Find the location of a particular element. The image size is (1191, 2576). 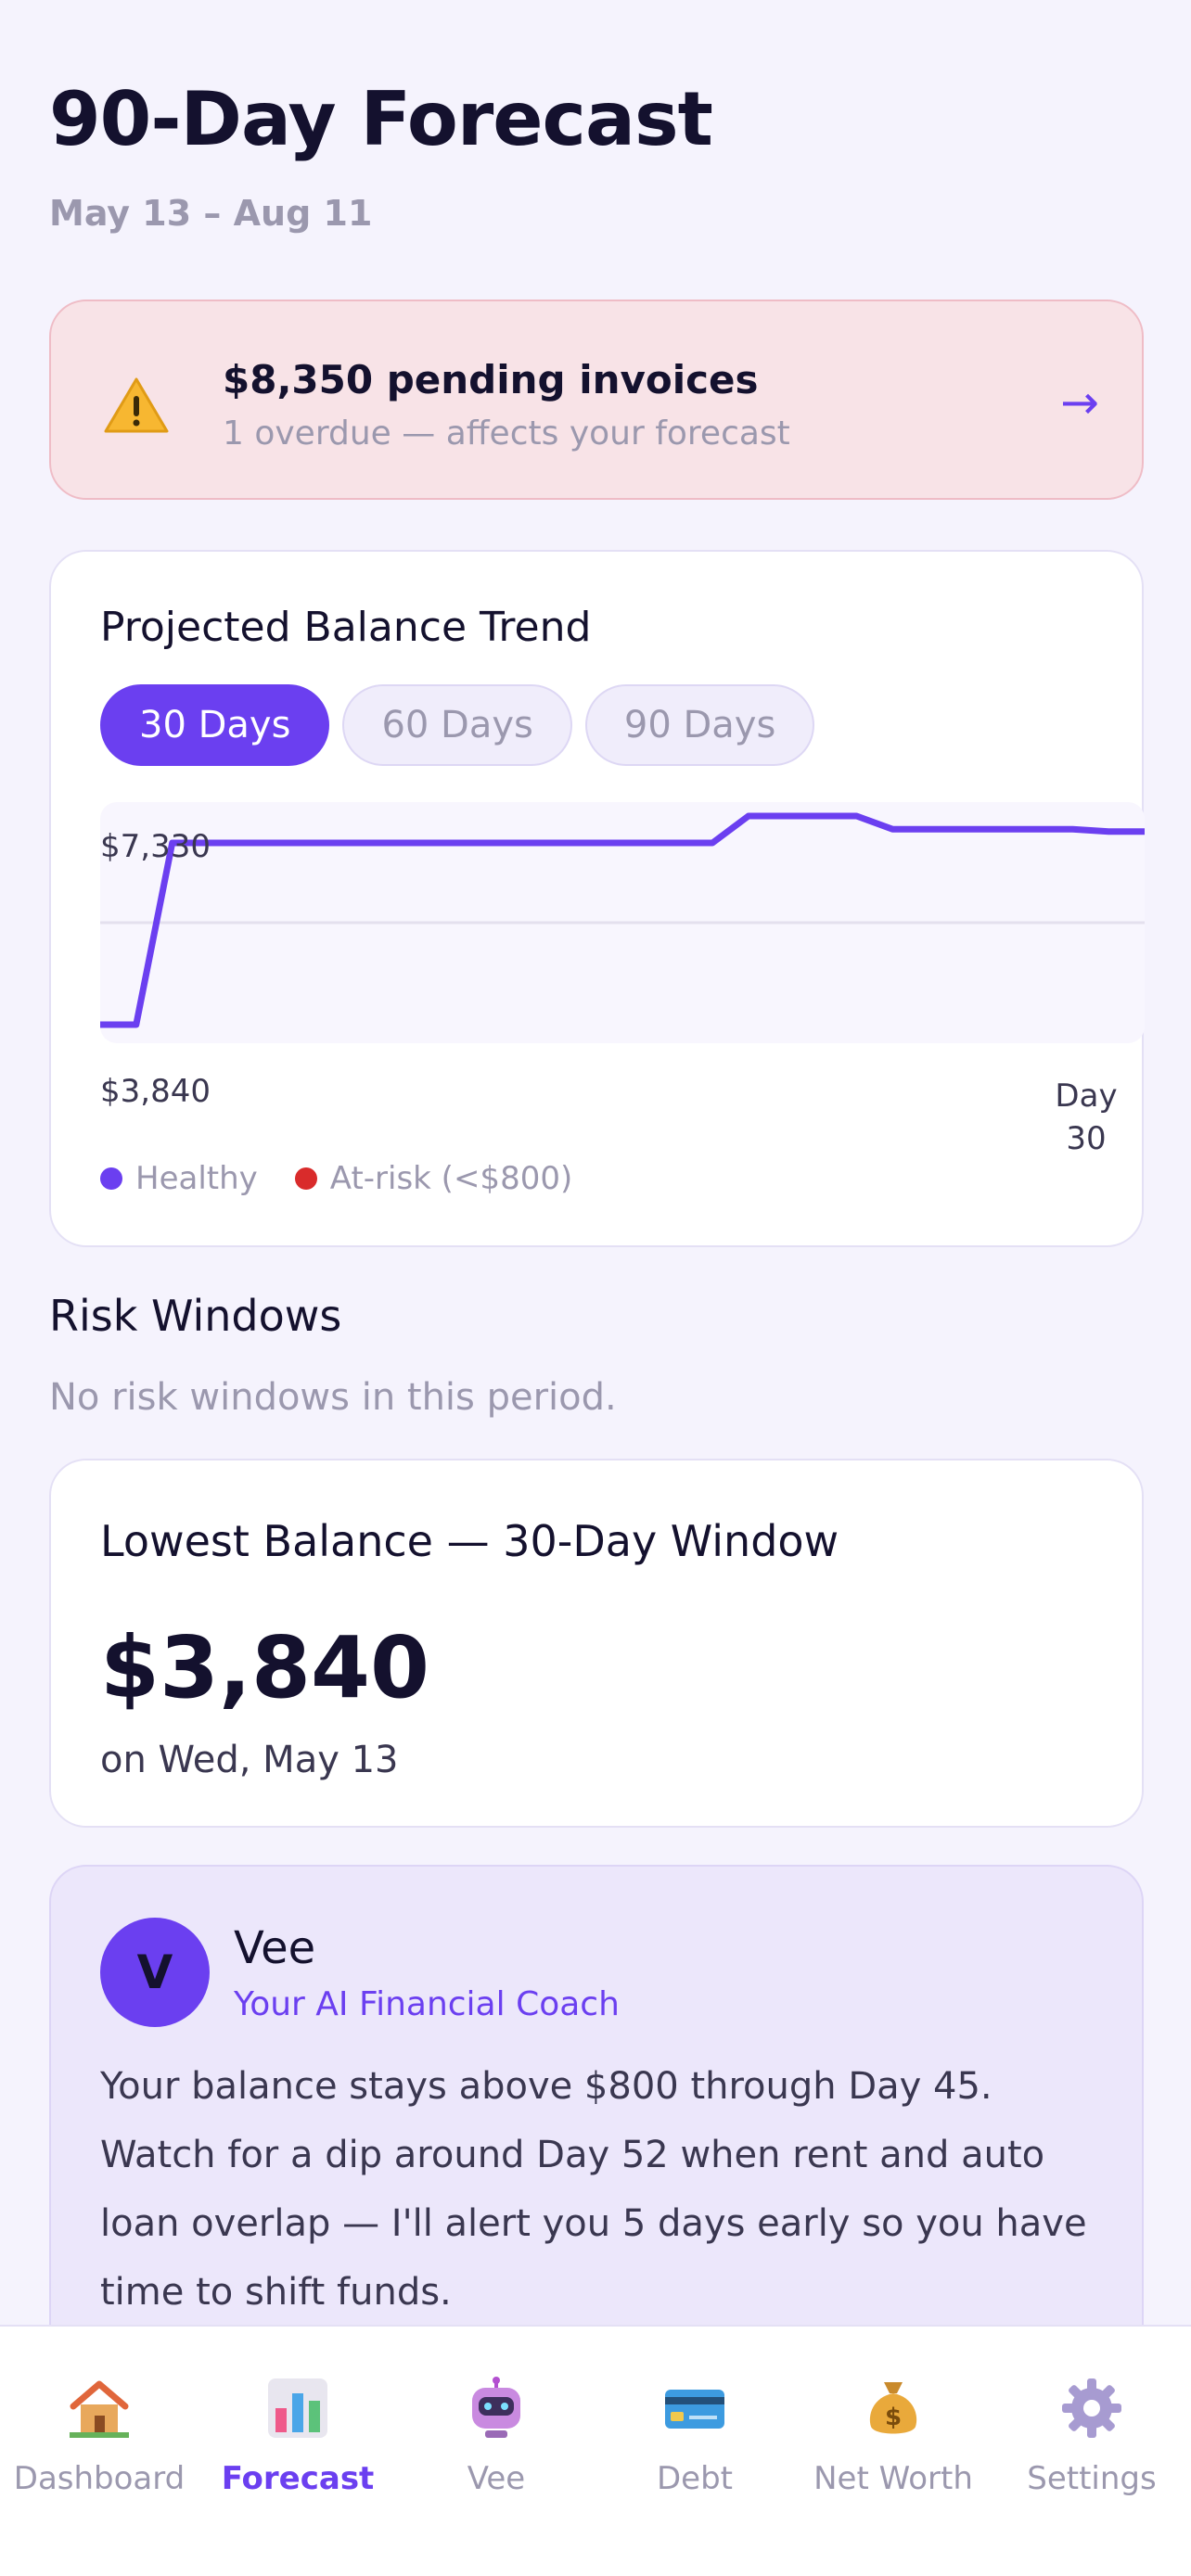

tab-forecast: Forecast is located at coordinates (297, 2451).